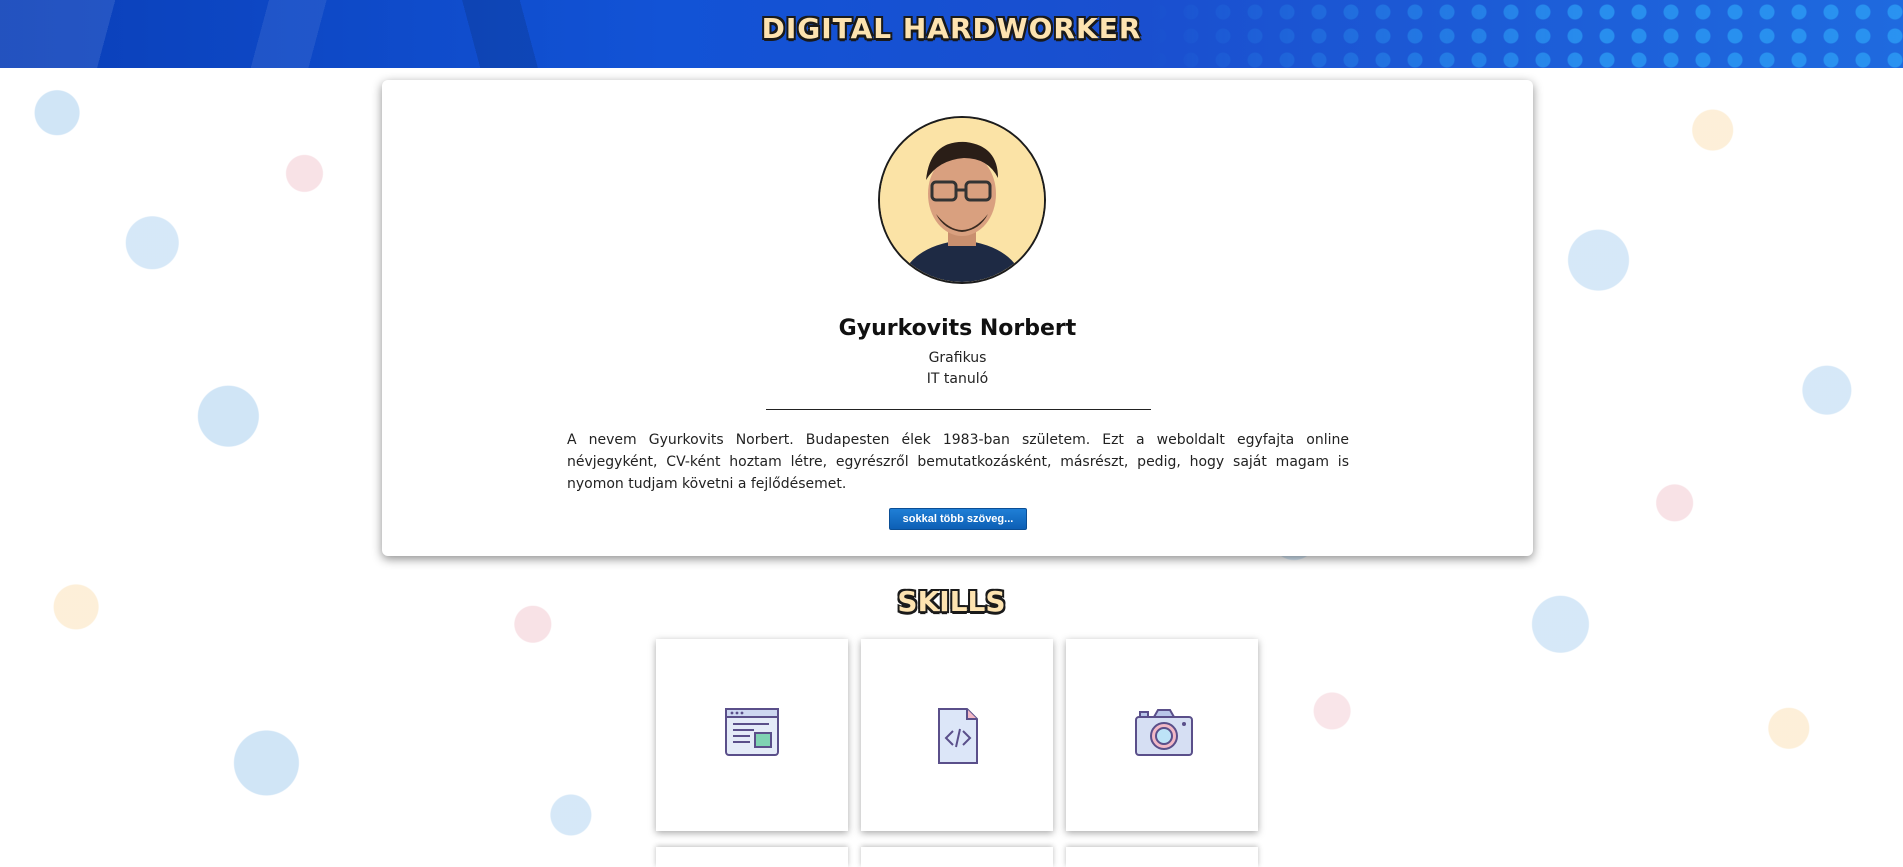 The width and height of the screenshot is (1903, 867). I want to click on site-header: DIGITAL HARDWORKER, so click(951, 34).